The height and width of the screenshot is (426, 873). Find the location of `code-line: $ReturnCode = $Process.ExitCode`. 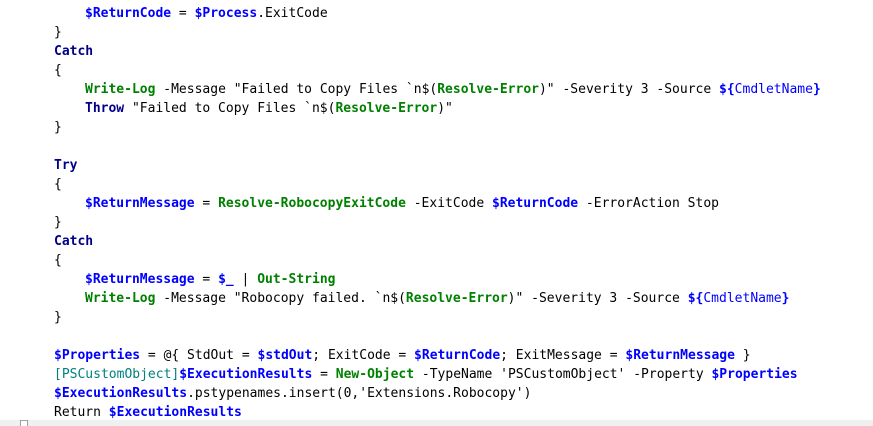

code-line: $ReturnCode = $Process.ExitCode is located at coordinates (164, 13).